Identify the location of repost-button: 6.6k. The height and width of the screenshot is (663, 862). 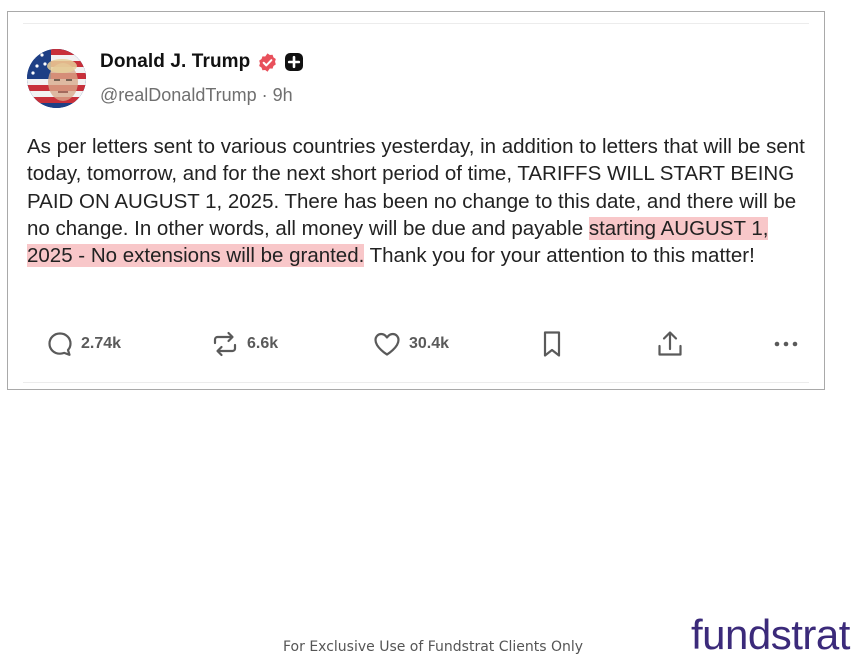
(244, 344).